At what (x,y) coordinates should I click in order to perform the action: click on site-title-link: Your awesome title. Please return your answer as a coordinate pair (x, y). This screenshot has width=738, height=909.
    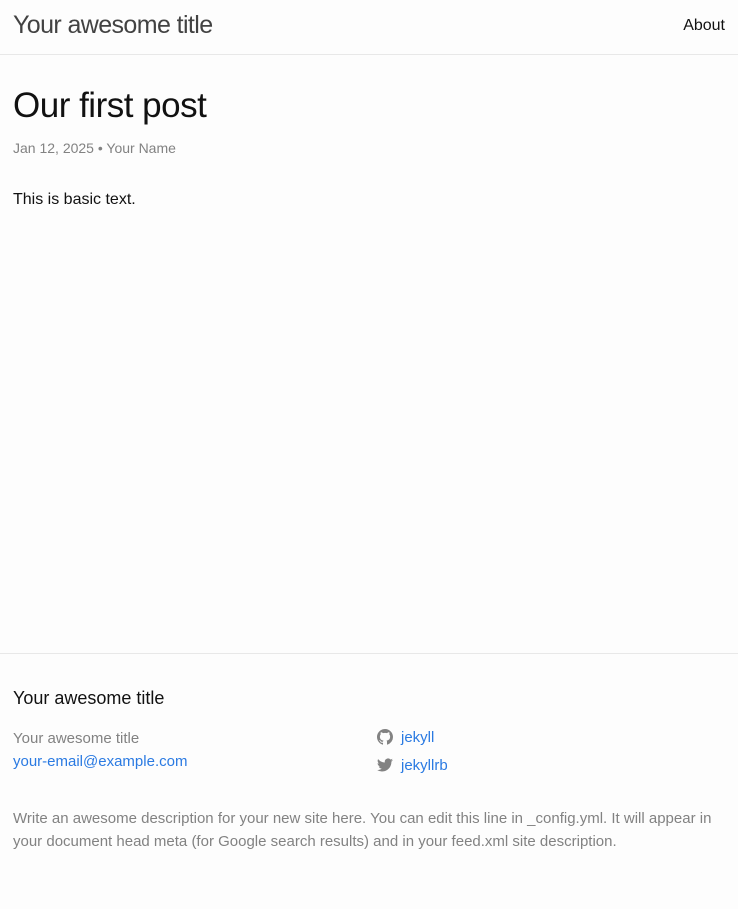
    Looking at the image, I should click on (113, 25).